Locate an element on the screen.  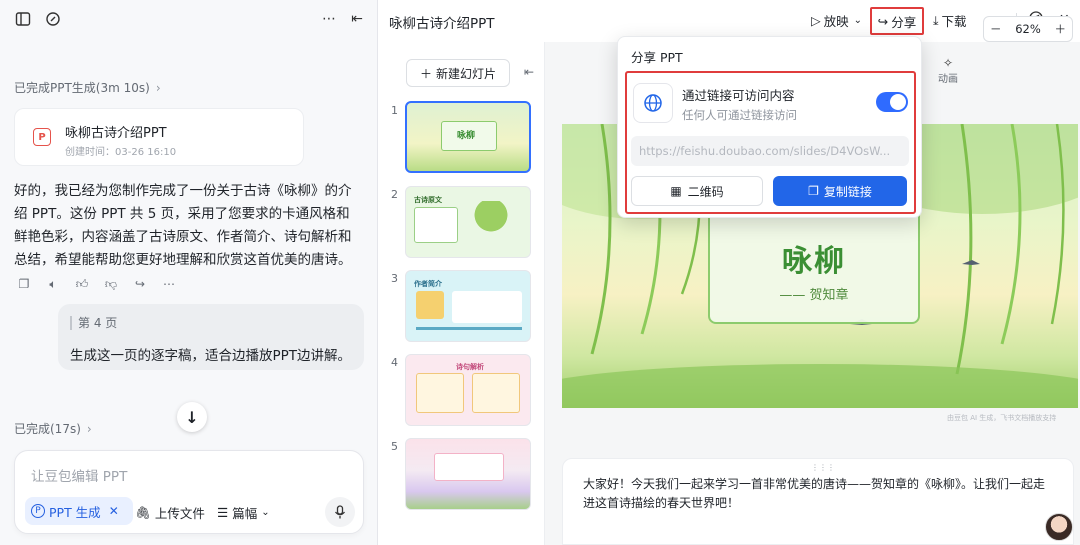
new-slide-button: ＋ 新建幻灯片 is located at coordinates (458, 73).